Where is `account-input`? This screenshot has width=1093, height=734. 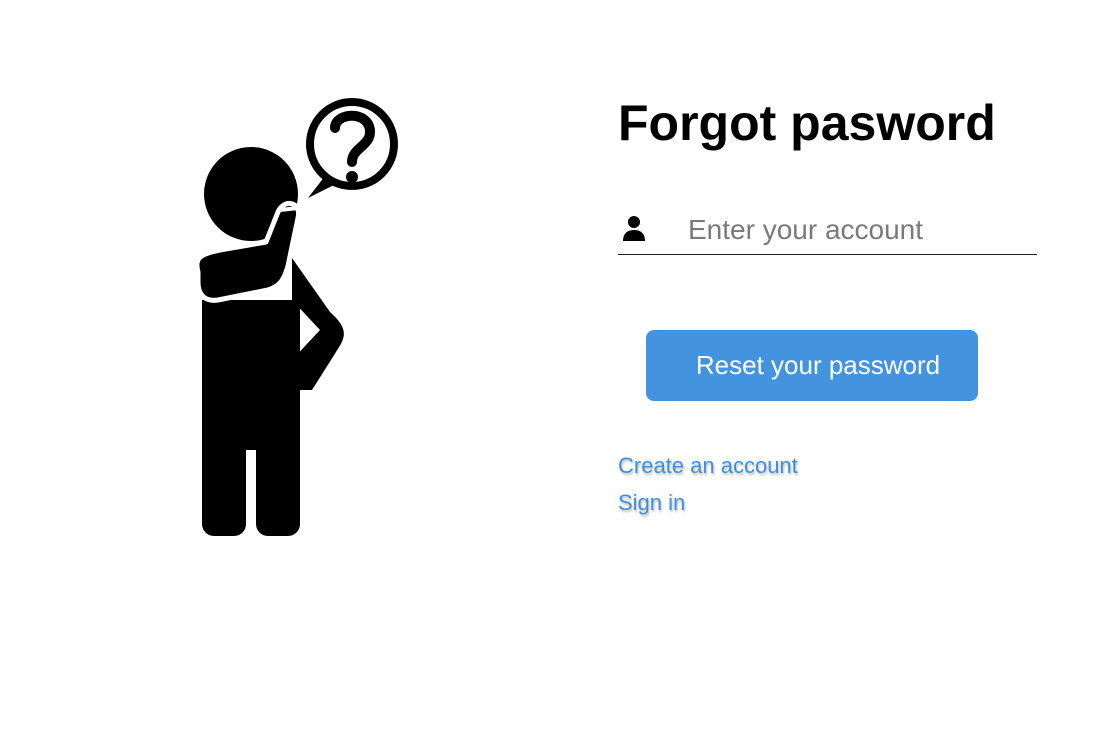 account-input is located at coordinates (858, 230).